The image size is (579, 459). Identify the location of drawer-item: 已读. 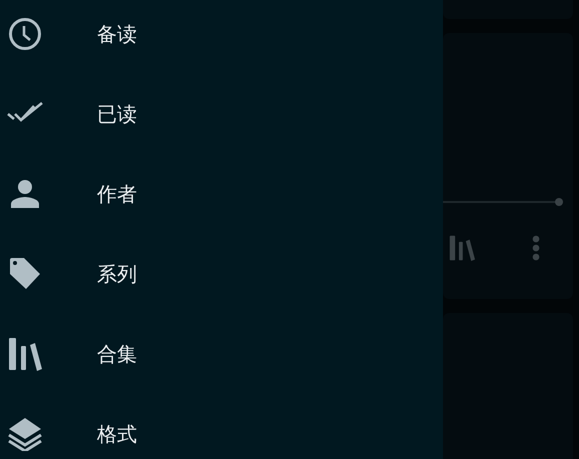
(221, 114).